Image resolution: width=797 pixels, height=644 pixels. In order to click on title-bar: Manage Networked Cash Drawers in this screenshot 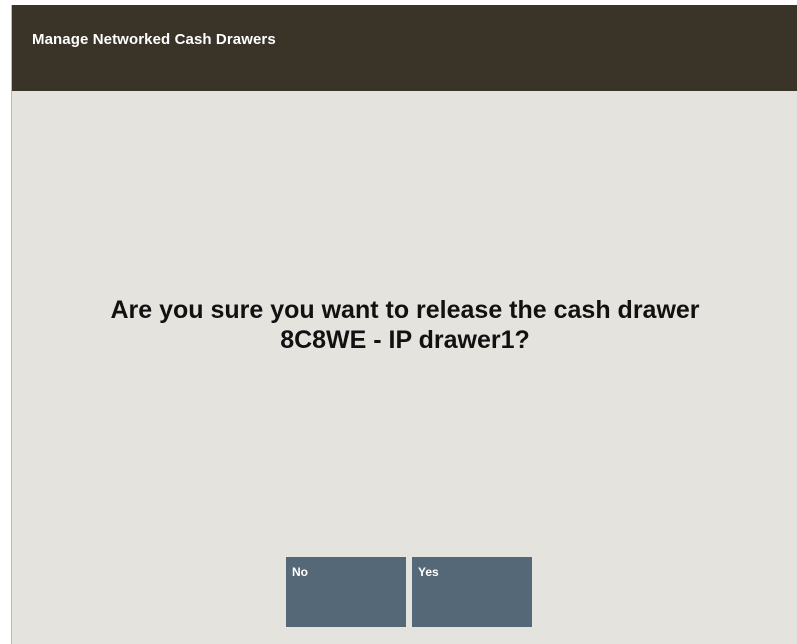, I will do `click(404, 48)`.